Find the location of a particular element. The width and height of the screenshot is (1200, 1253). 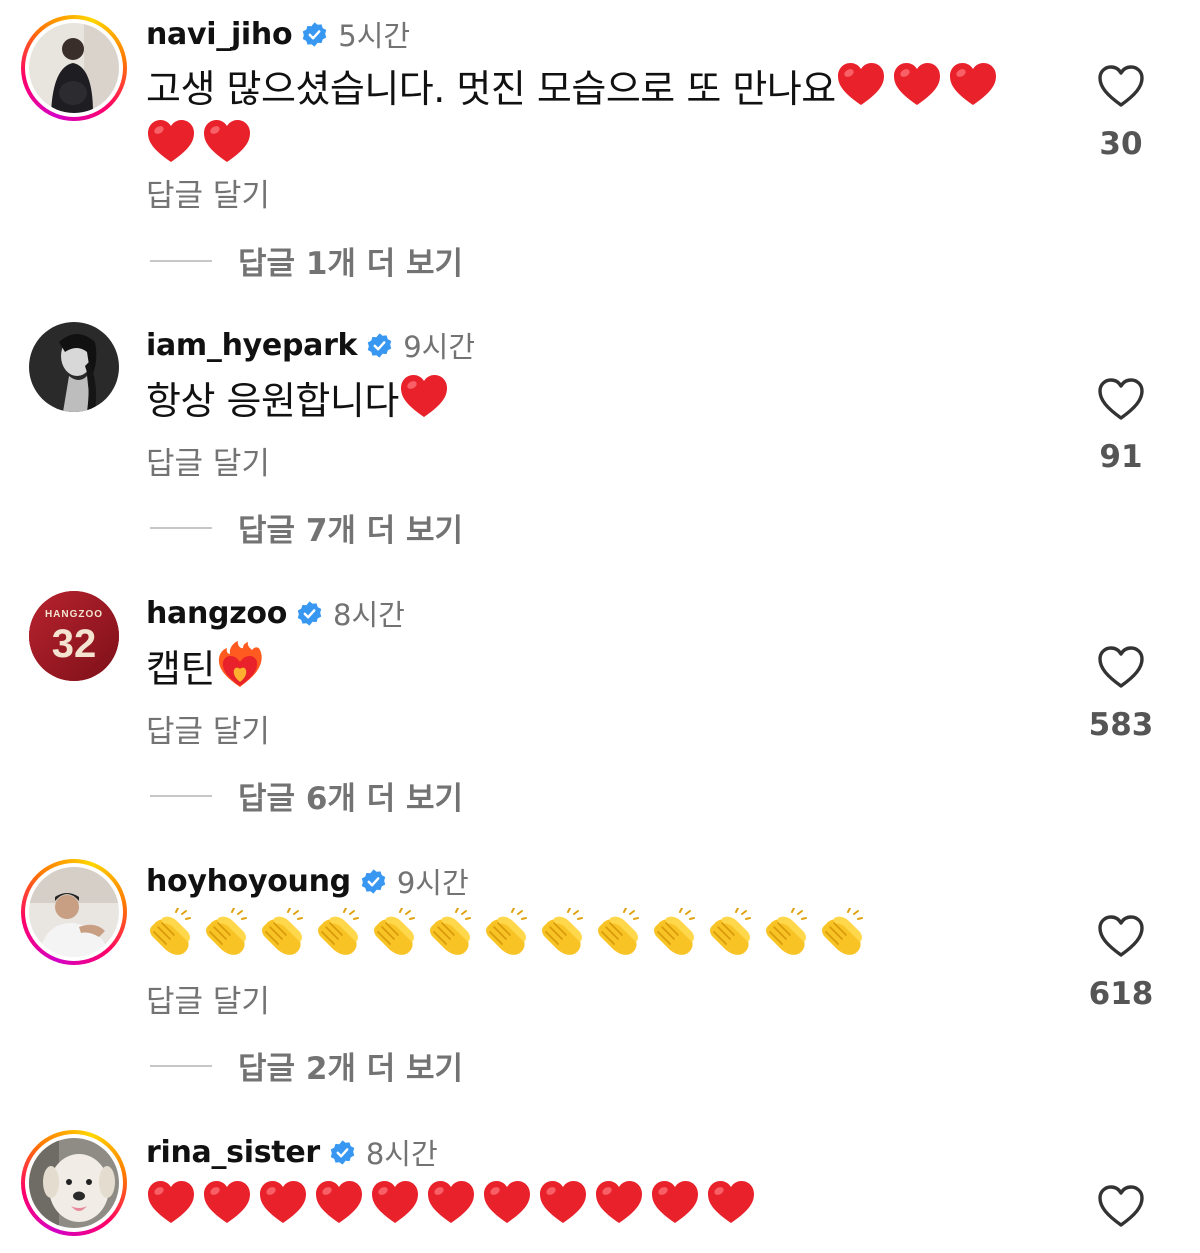

heart-on-fire-icon is located at coordinates (240, 664).